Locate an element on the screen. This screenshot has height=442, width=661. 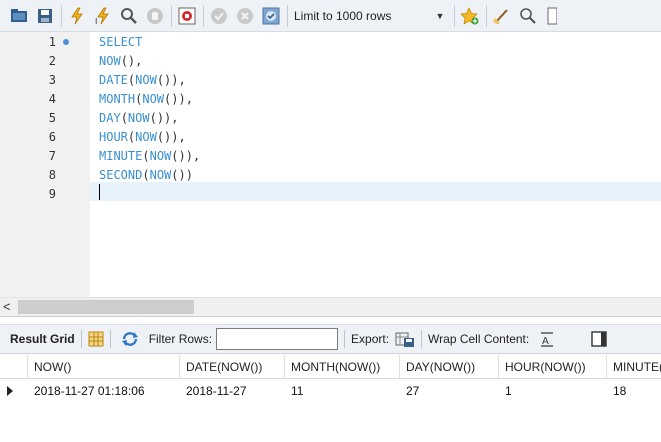
editor-horizontal-scrollbar: < is located at coordinates (330, 307).